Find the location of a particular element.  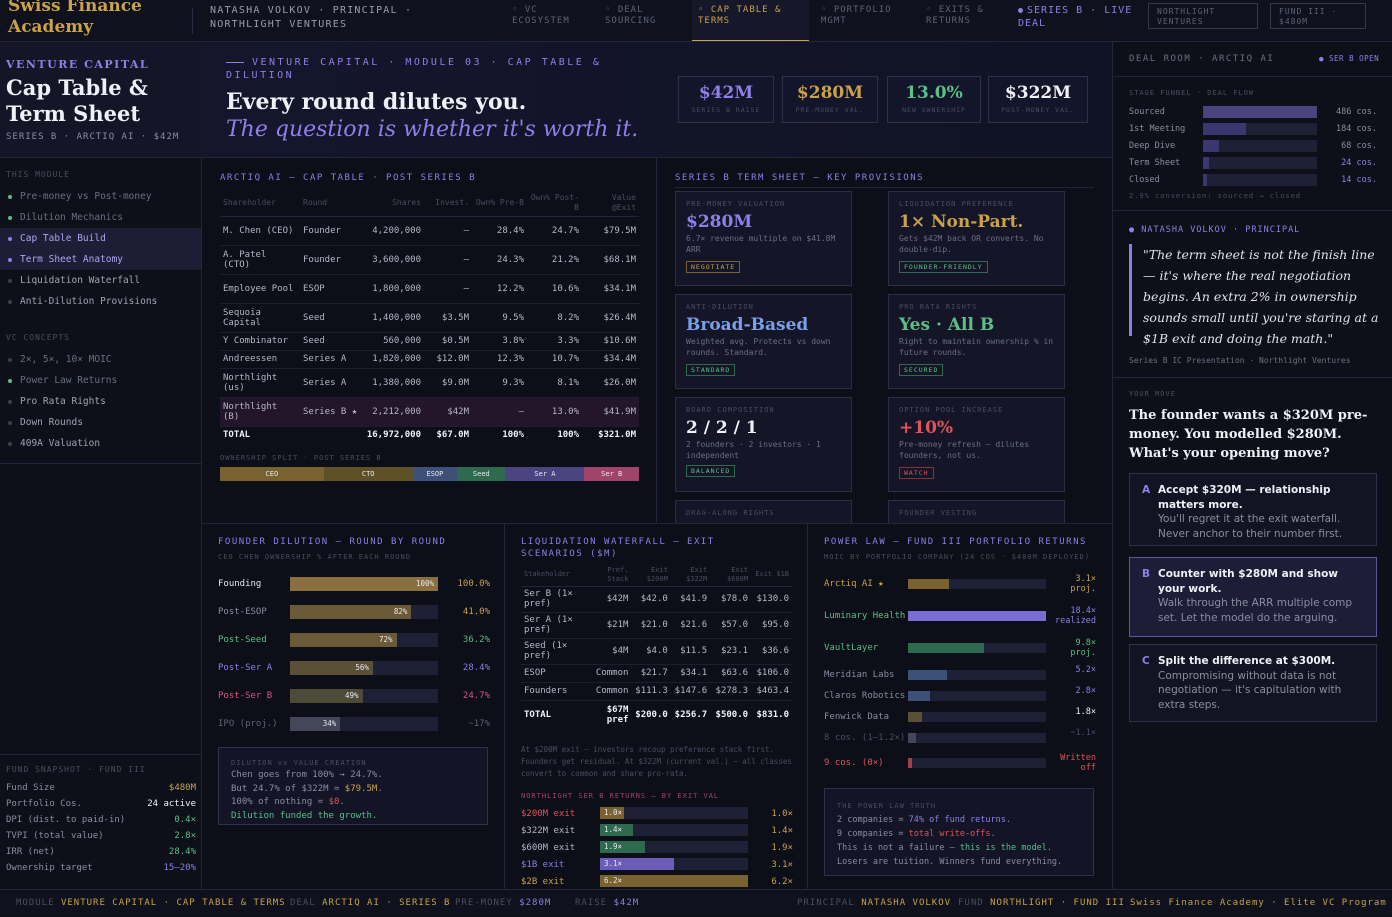

column-header: Stakeholder is located at coordinates (556, 575).